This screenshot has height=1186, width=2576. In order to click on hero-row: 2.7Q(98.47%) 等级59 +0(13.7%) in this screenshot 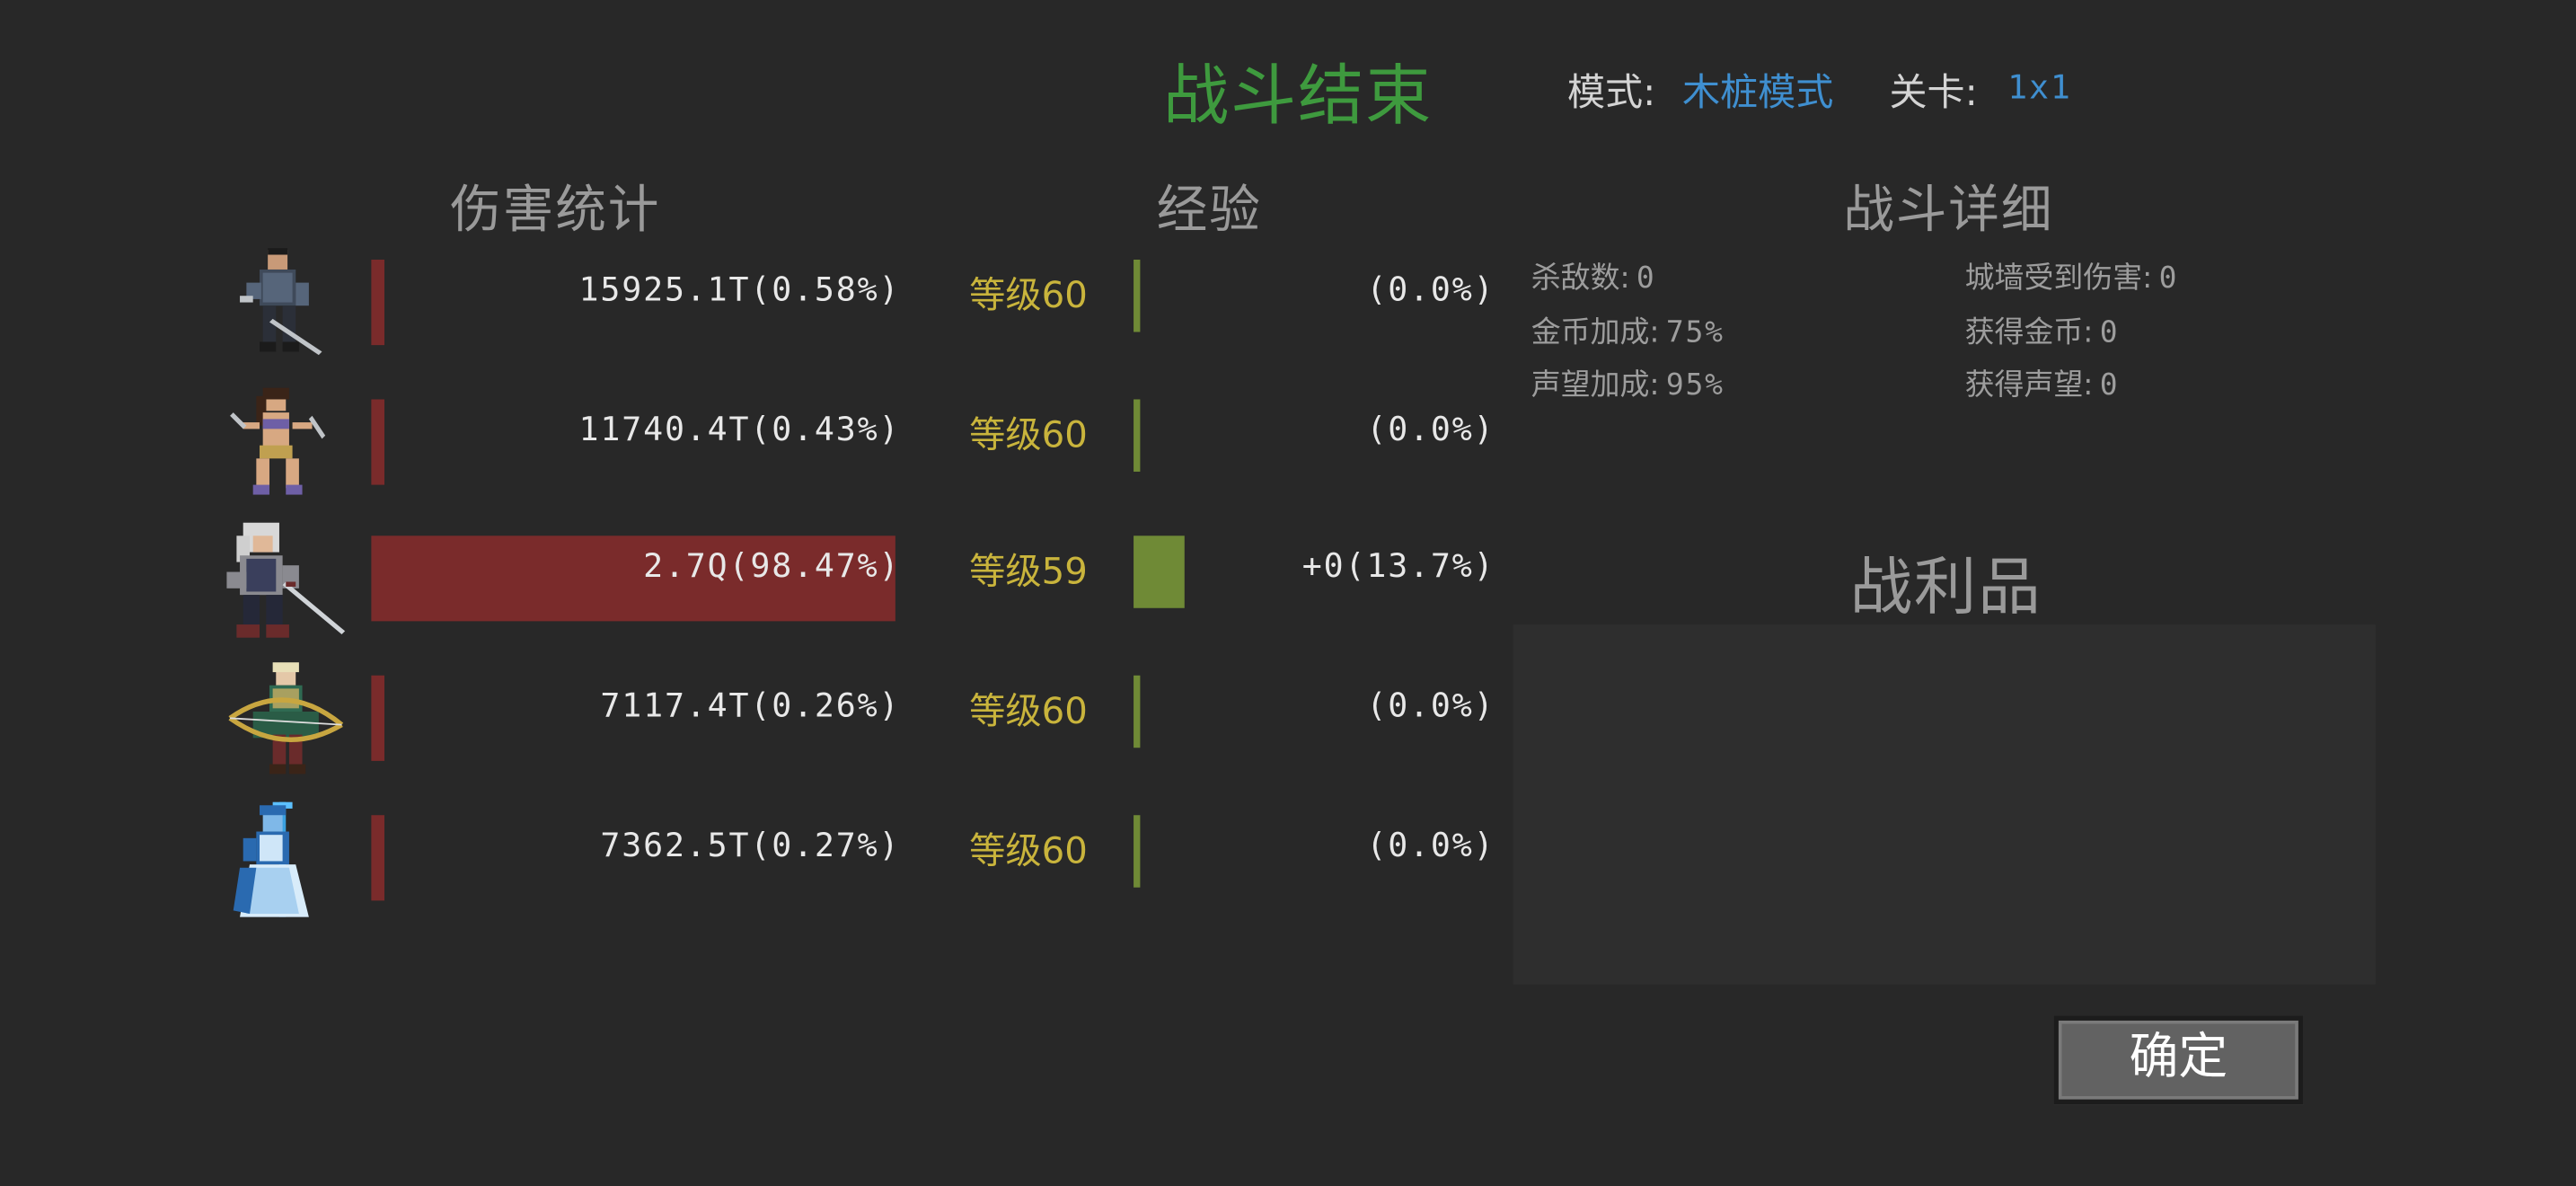, I will do `click(756, 580)`.